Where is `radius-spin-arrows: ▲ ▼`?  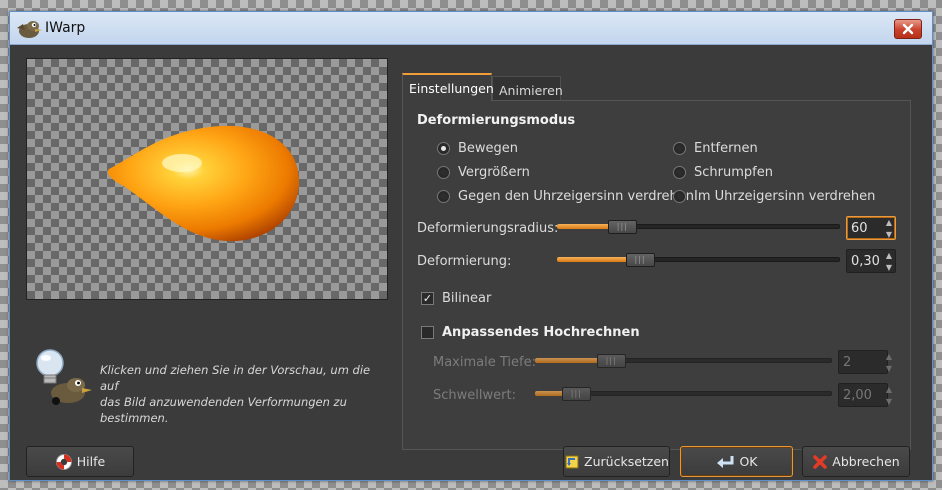 radius-spin-arrows: ▲ ▼ is located at coordinates (889, 228).